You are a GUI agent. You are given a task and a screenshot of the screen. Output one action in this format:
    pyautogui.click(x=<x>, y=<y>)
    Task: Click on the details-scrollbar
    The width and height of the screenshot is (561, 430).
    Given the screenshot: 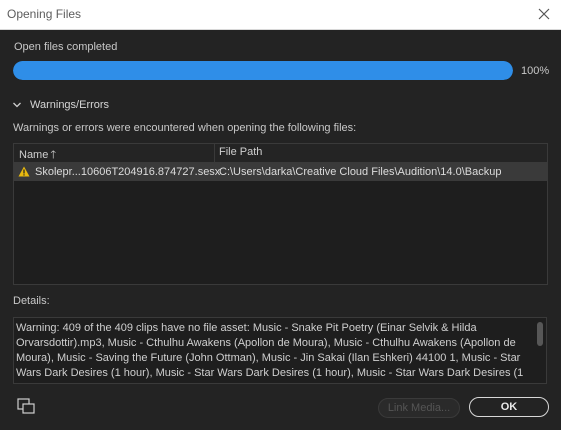 What is the action you would take?
    pyautogui.click(x=540, y=334)
    